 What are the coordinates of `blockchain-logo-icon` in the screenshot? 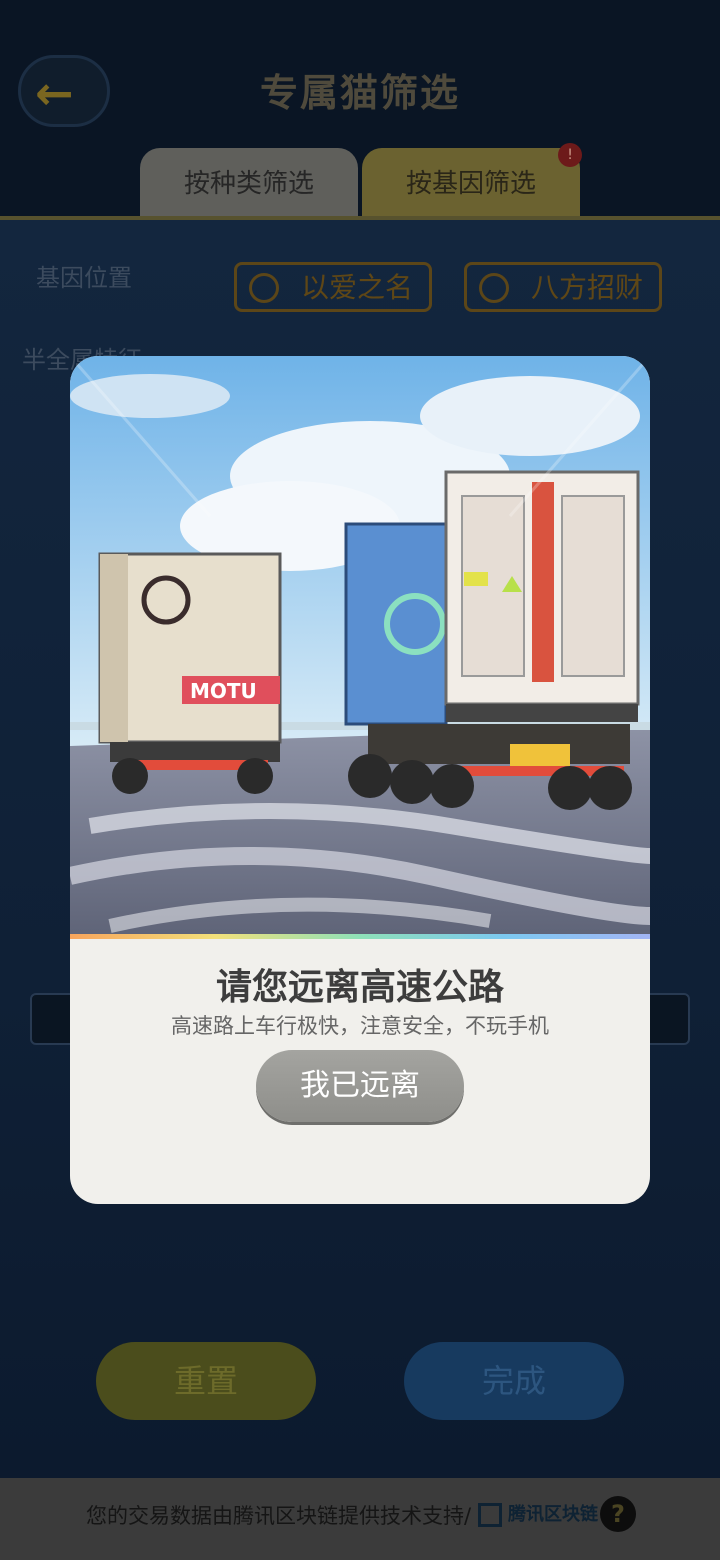 It's located at (490, 1515).